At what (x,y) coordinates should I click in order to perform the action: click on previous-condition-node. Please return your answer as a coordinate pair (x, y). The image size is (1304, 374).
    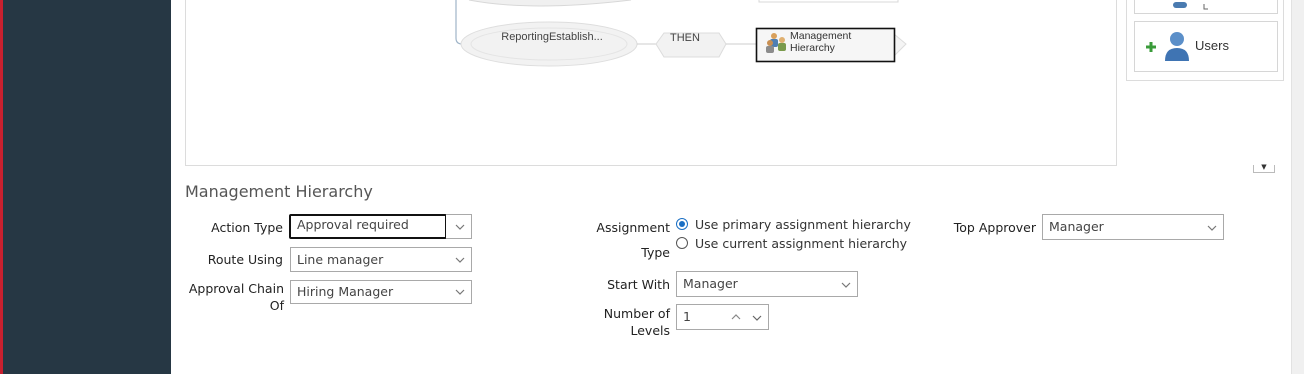
    Looking at the image, I should click on (550, 3).